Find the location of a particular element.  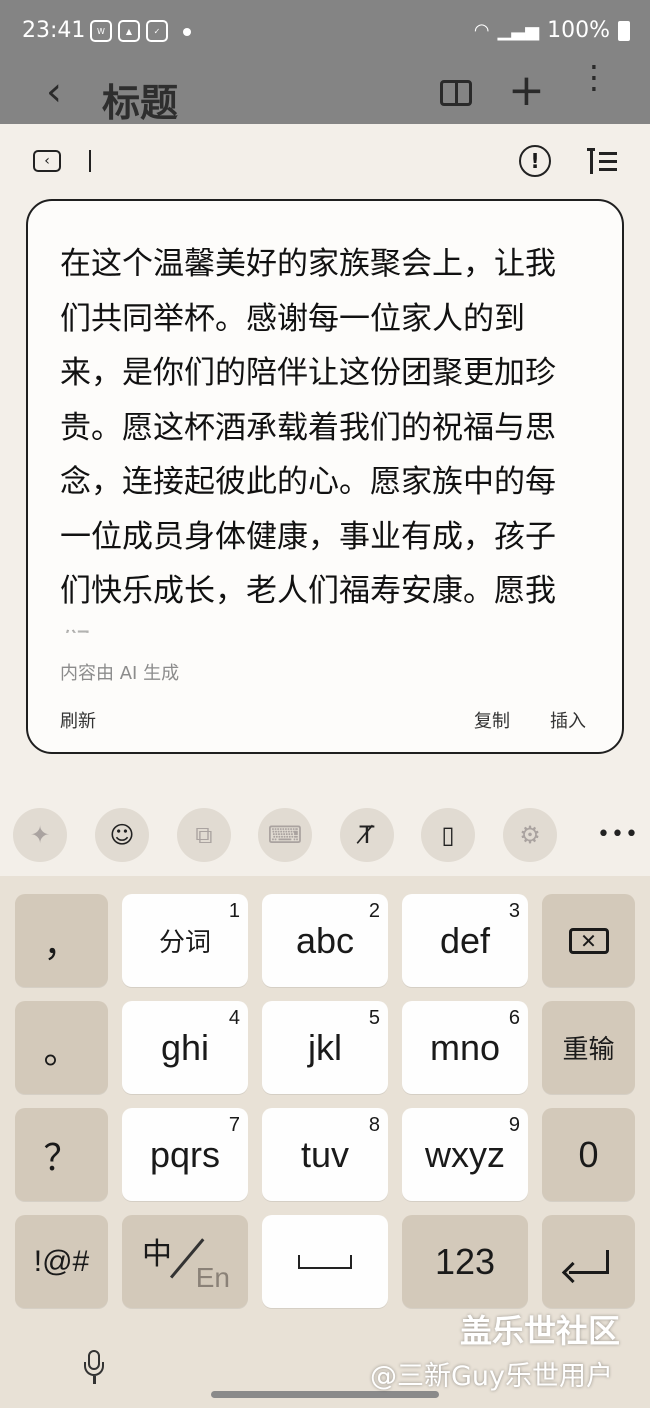

key-4: ghi 4 is located at coordinates (185, 1047).